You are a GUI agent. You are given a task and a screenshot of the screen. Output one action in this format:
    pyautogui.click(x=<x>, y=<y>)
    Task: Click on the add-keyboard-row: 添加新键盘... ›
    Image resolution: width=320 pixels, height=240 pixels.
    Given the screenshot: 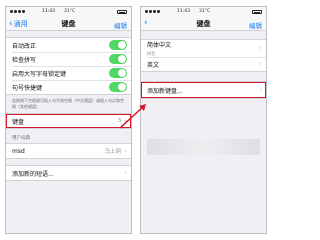 What is the action you would take?
    pyautogui.click(x=203, y=90)
    